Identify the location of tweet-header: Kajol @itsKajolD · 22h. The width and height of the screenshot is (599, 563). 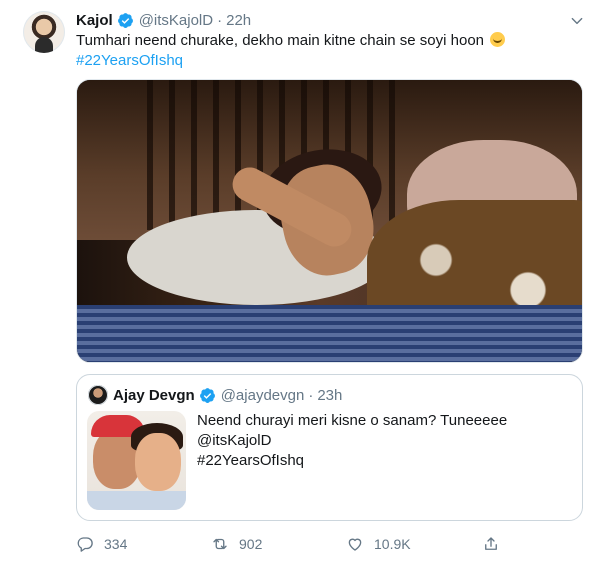
(163, 20).